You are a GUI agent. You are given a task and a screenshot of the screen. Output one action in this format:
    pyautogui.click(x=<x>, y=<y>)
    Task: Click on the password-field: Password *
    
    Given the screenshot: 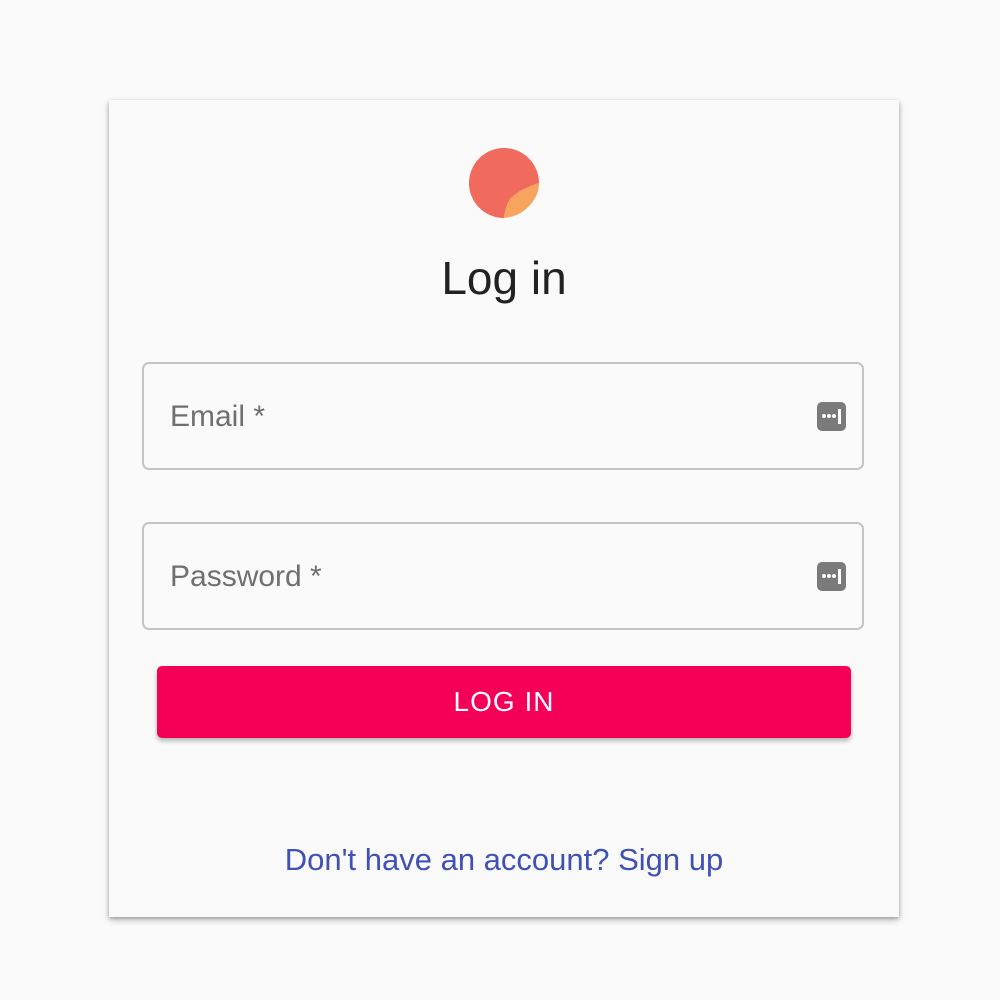 What is the action you would take?
    pyautogui.click(x=503, y=576)
    